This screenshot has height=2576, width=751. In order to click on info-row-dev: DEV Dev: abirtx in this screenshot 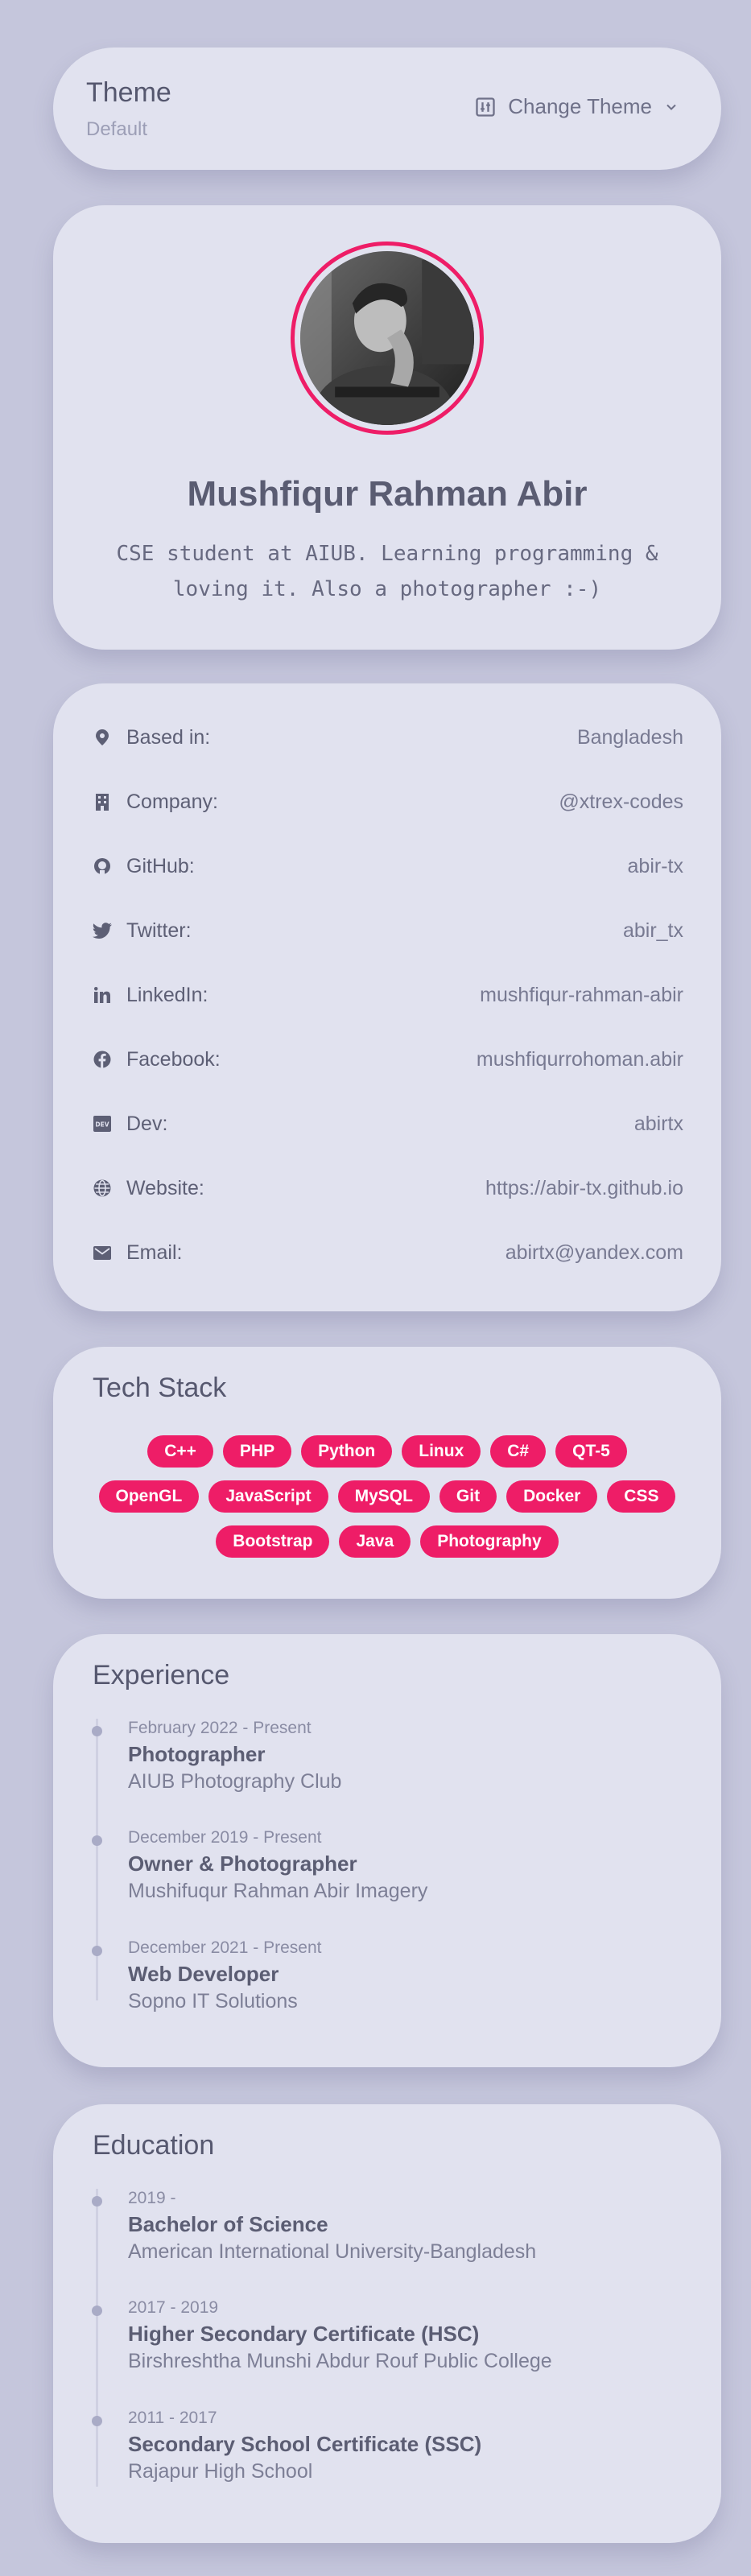, I will do `click(388, 1124)`.